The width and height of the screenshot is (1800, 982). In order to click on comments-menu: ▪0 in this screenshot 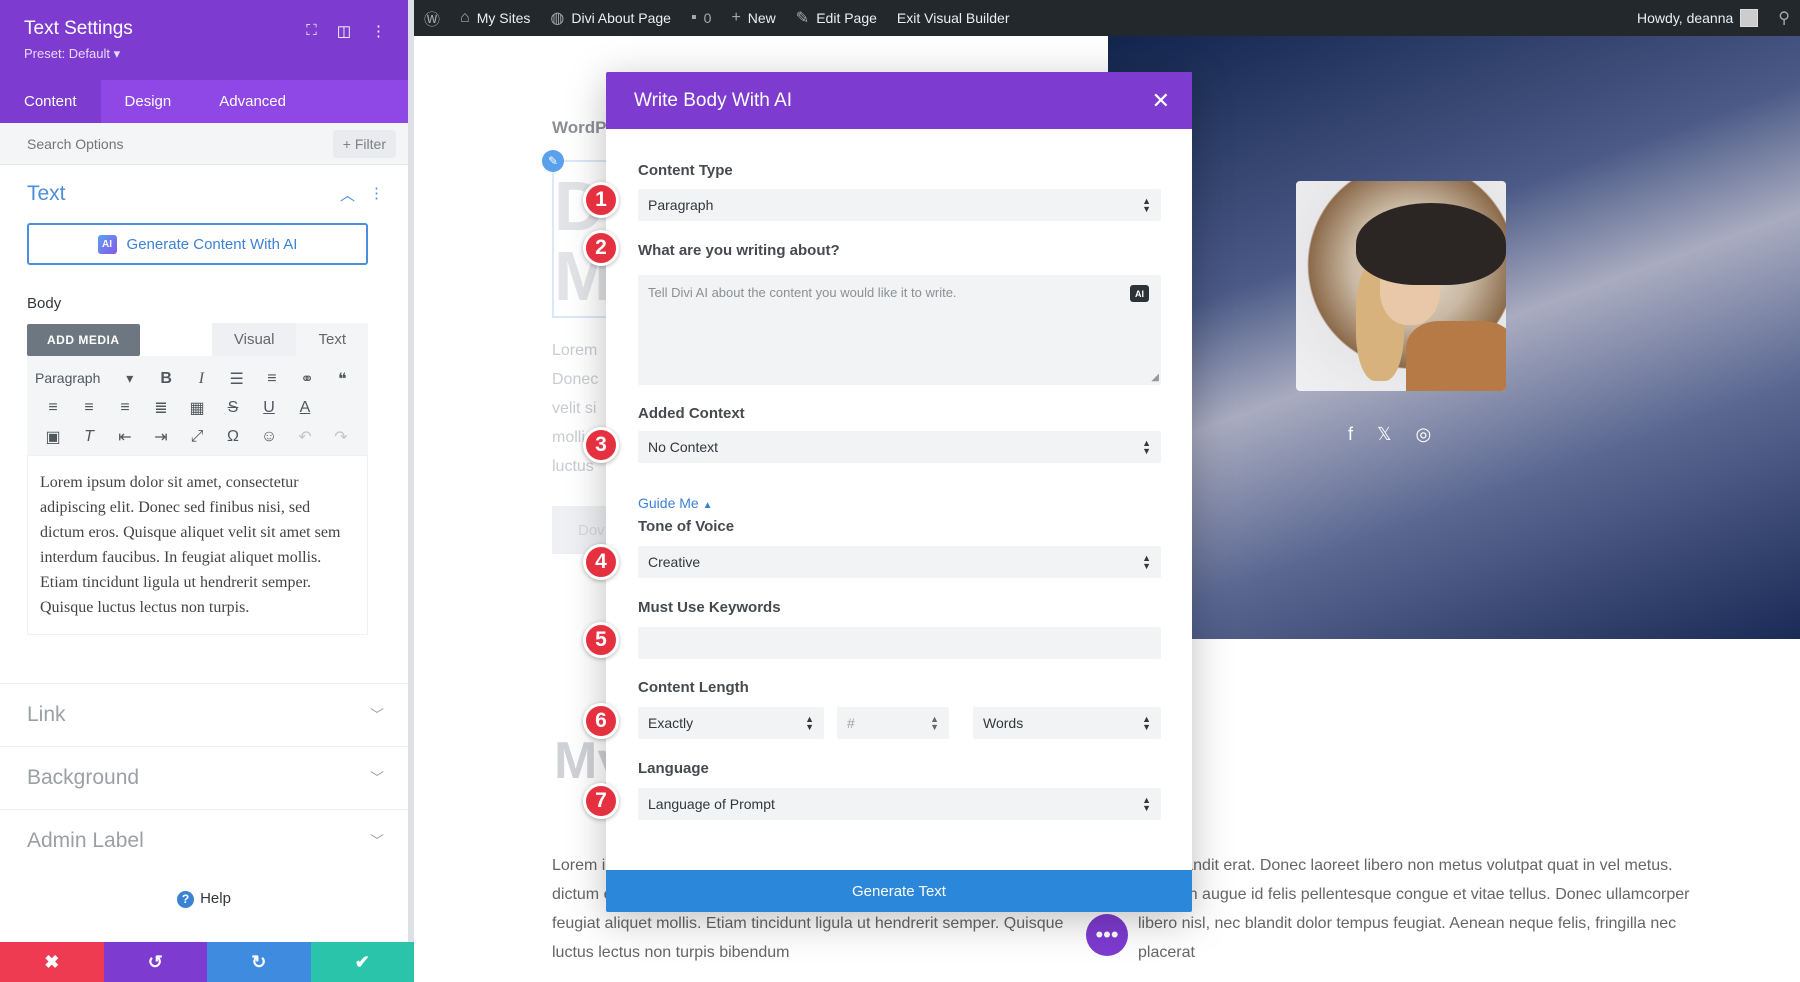, I will do `click(701, 18)`.